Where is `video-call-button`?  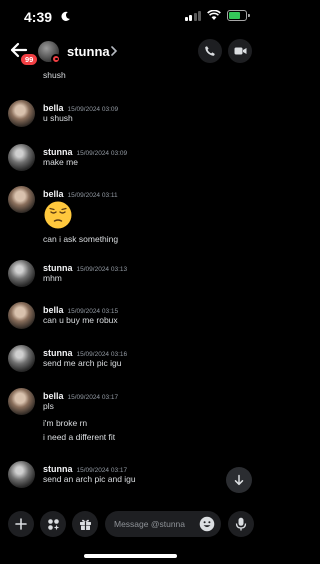 video-call-button is located at coordinates (240, 51).